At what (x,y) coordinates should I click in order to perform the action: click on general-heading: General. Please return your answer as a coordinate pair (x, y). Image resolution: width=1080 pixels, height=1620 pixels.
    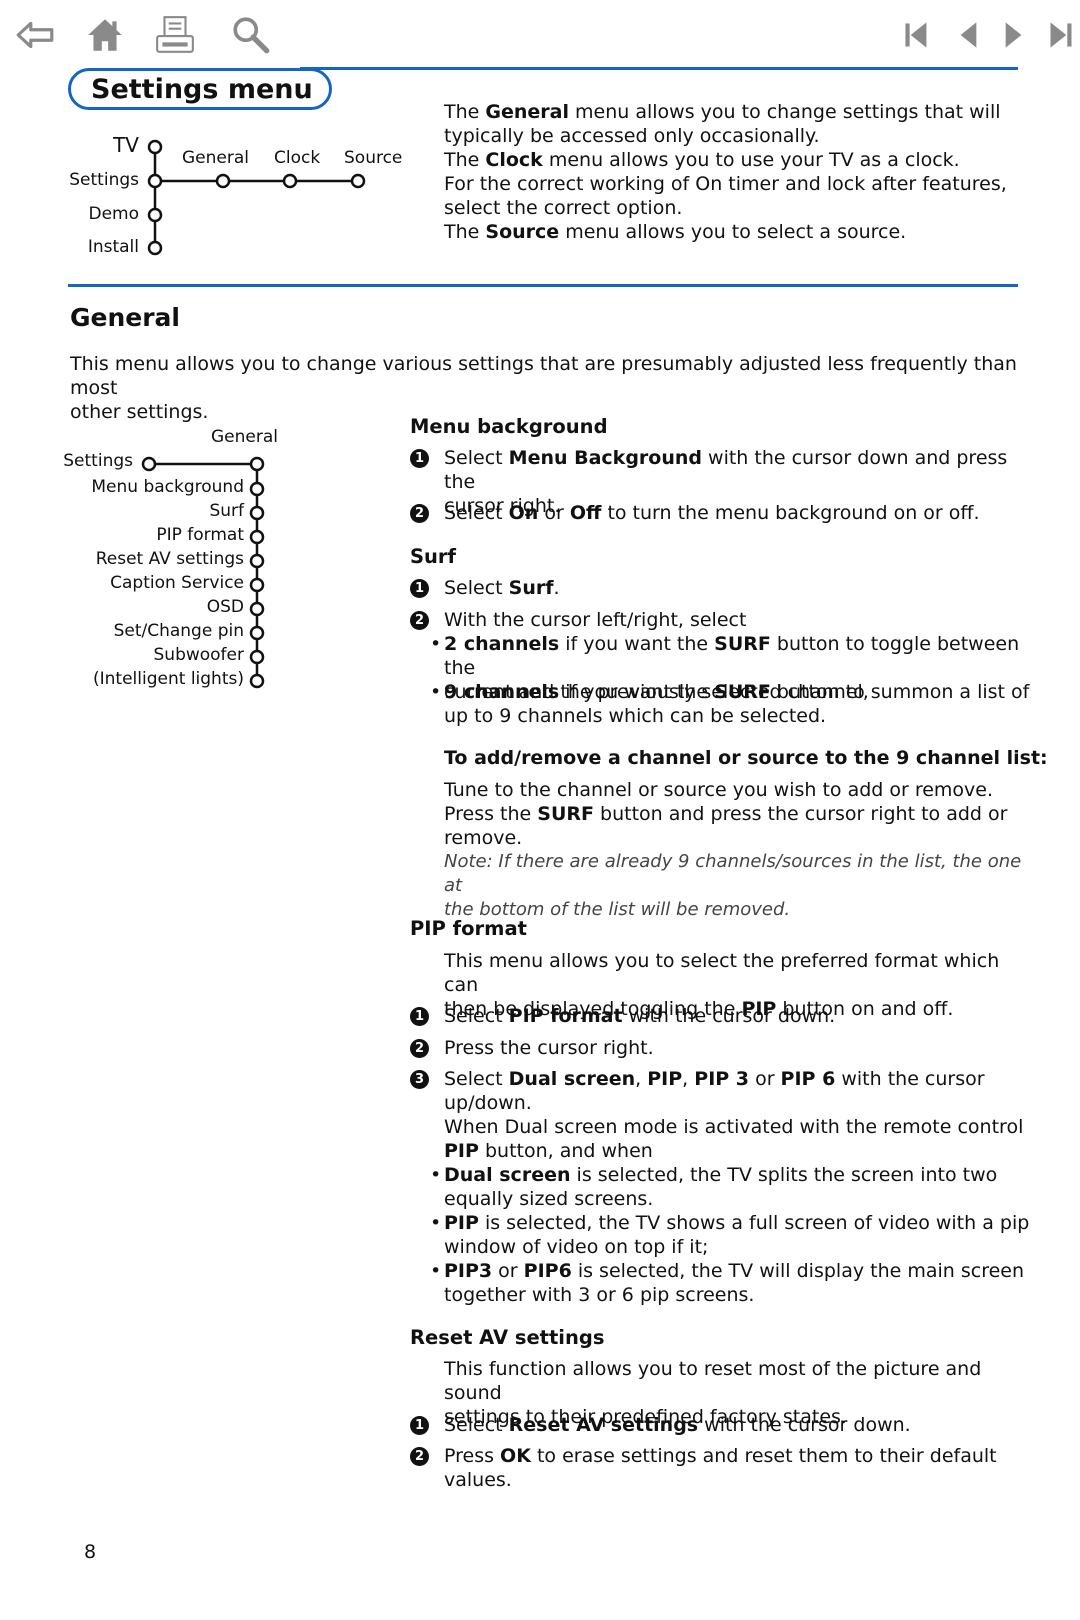
    Looking at the image, I should click on (125, 317).